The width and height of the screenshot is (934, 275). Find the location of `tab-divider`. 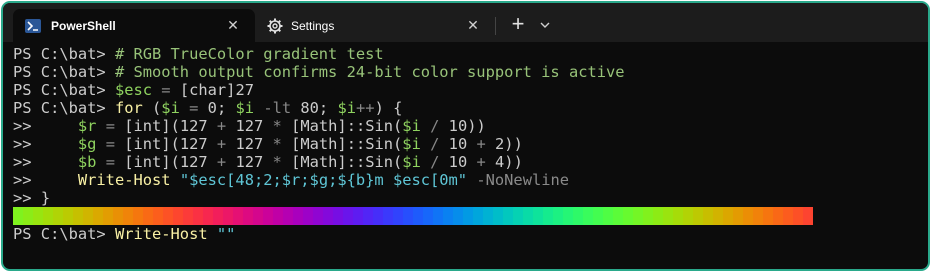

tab-divider is located at coordinates (495, 26).